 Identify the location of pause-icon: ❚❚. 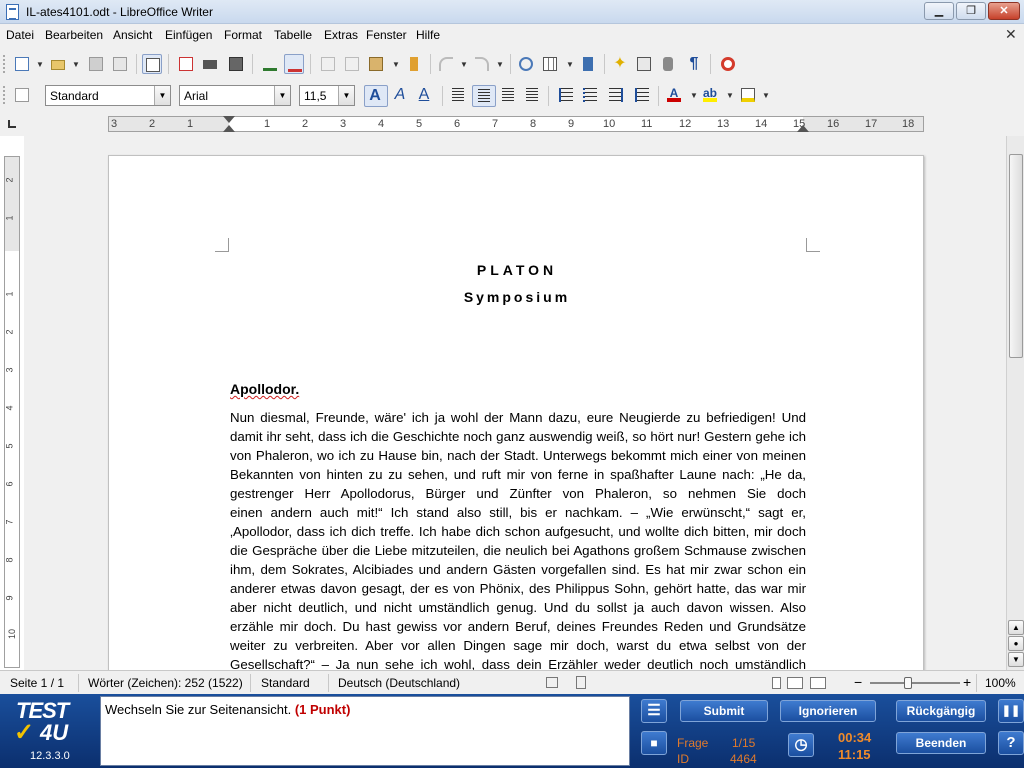
(1011, 711).